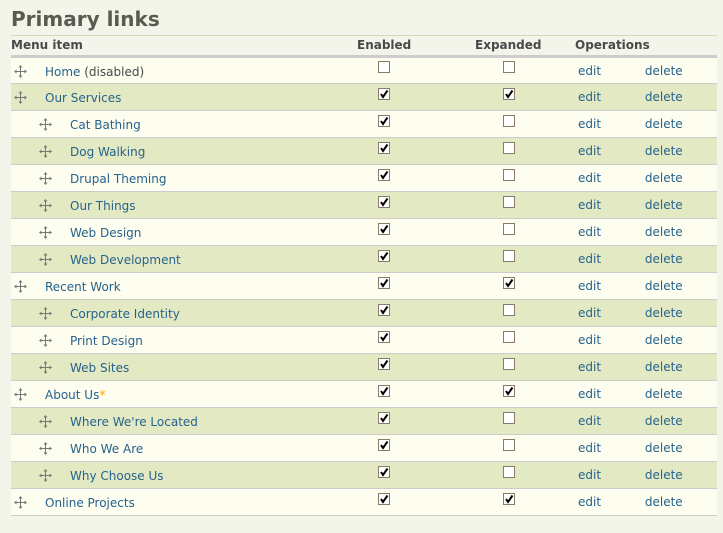  I want to click on menu-item-link: Our Things, so click(103, 206).